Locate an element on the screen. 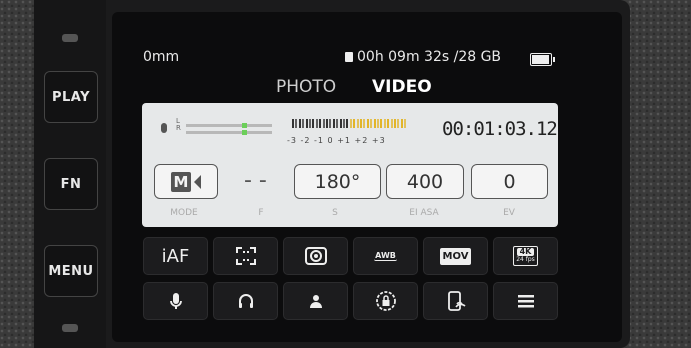 This screenshot has width=691, height=348. white-balance-button: AWB is located at coordinates (385, 256).